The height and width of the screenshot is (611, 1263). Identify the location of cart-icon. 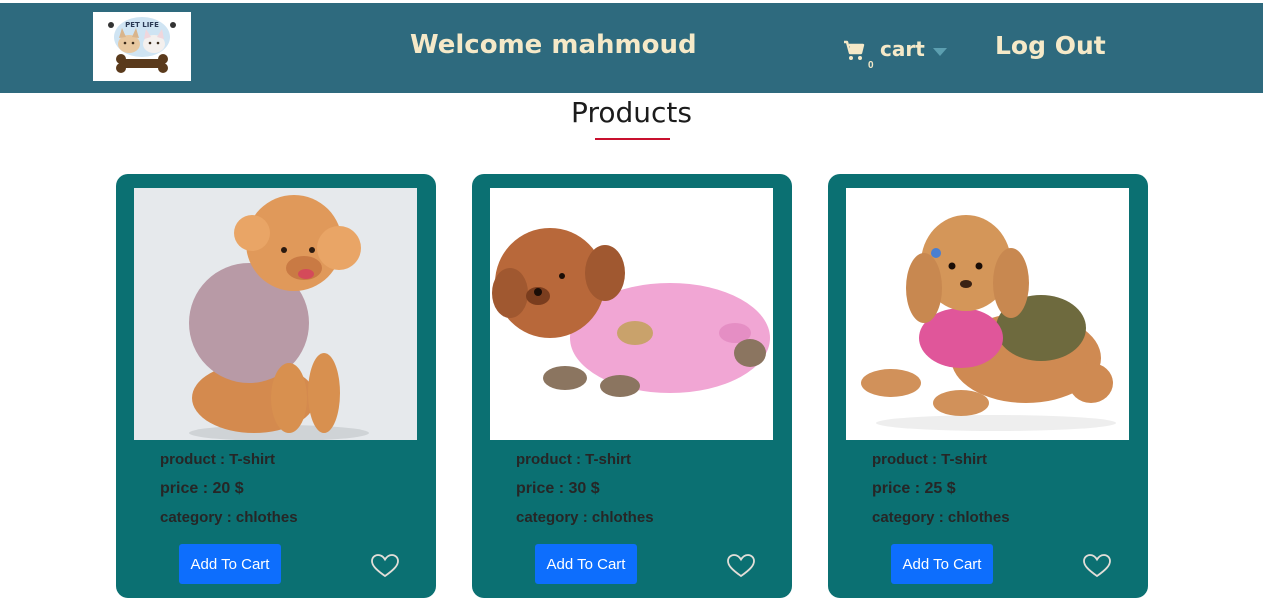
(854, 50).